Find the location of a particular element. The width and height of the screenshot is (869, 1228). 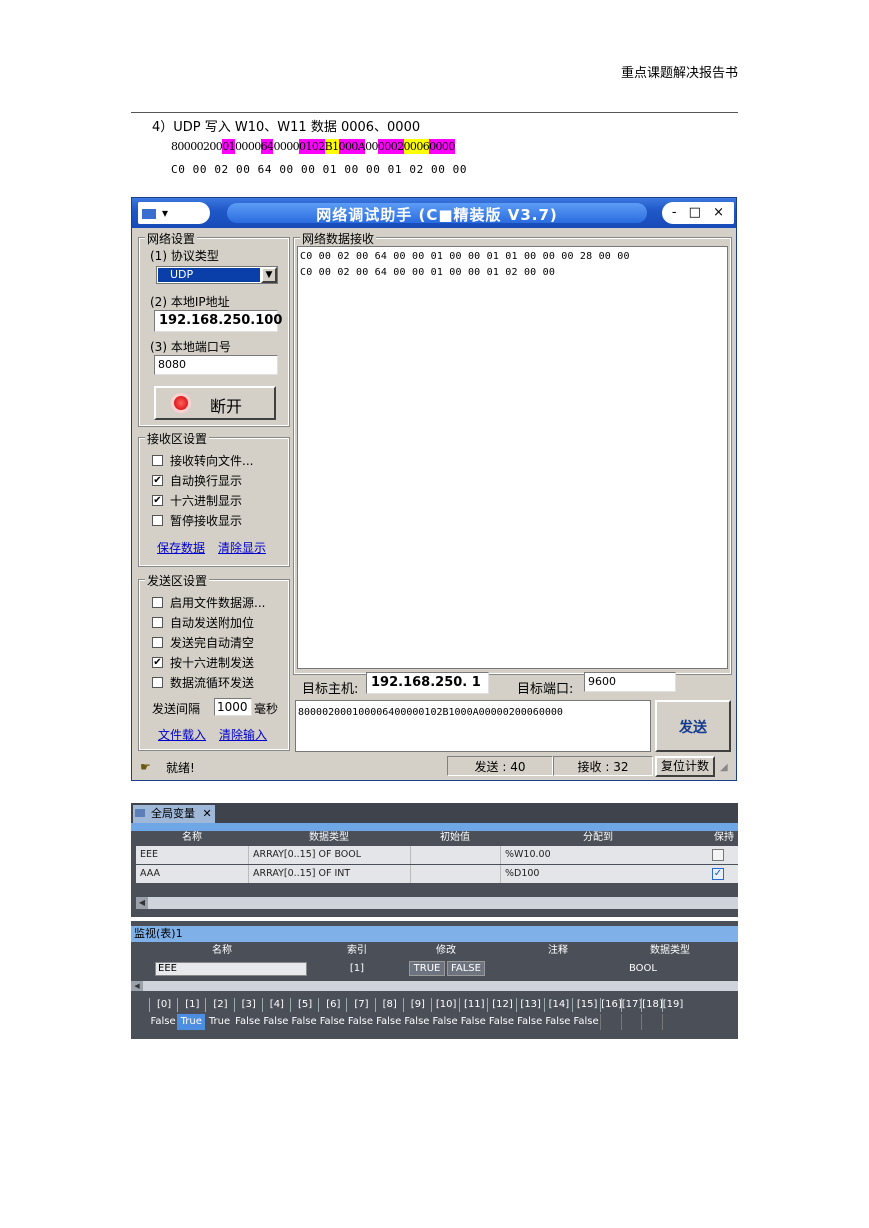

array-index: [13] is located at coordinates (530, 1005).